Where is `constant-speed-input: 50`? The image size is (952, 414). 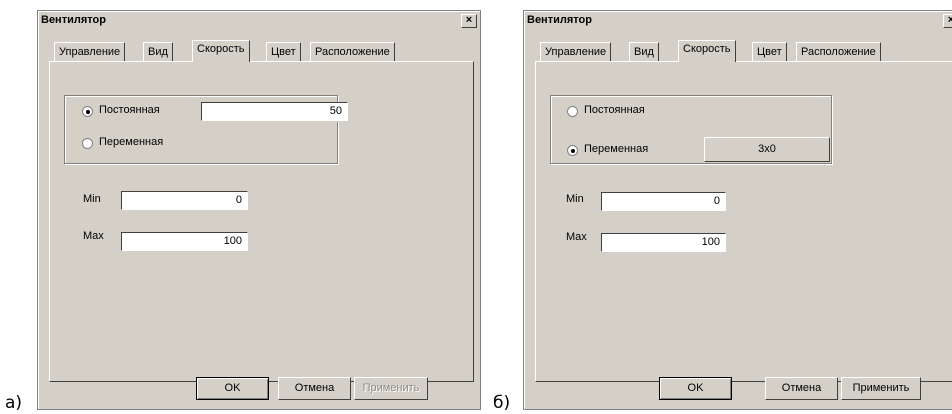
constant-speed-input: 50 is located at coordinates (274, 111).